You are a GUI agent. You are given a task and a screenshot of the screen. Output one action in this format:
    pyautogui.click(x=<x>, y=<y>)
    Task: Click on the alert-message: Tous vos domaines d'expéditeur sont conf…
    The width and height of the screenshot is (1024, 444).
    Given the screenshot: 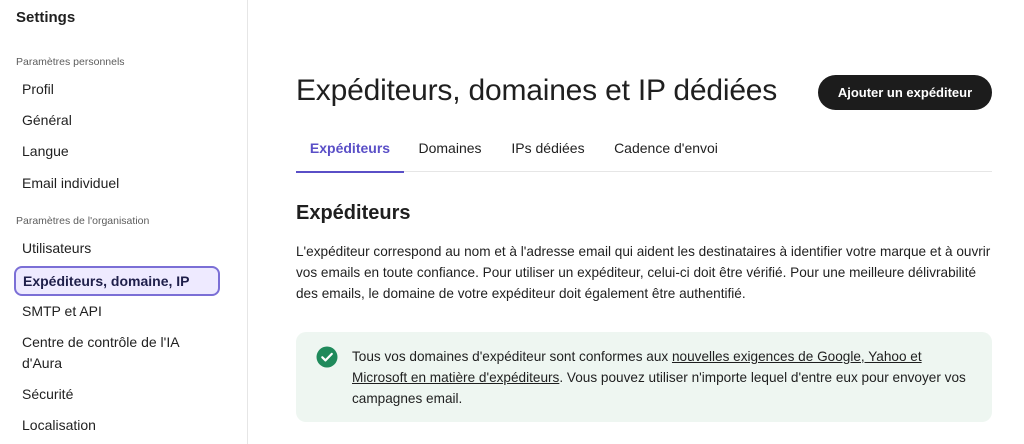 What is the action you would take?
    pyautogui.click(x=664, y=377)
    